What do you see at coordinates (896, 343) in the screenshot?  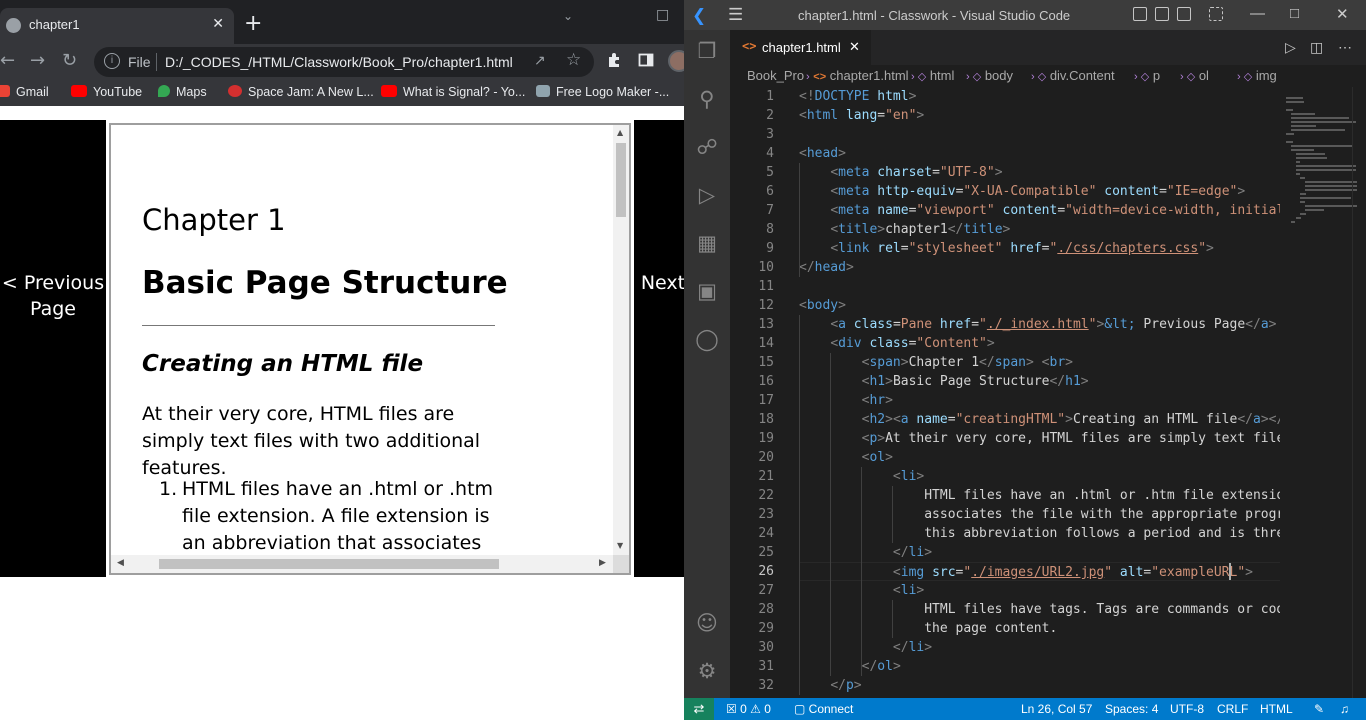 I see `code-line: <div class="Content">` at bounding box center [896, 343].